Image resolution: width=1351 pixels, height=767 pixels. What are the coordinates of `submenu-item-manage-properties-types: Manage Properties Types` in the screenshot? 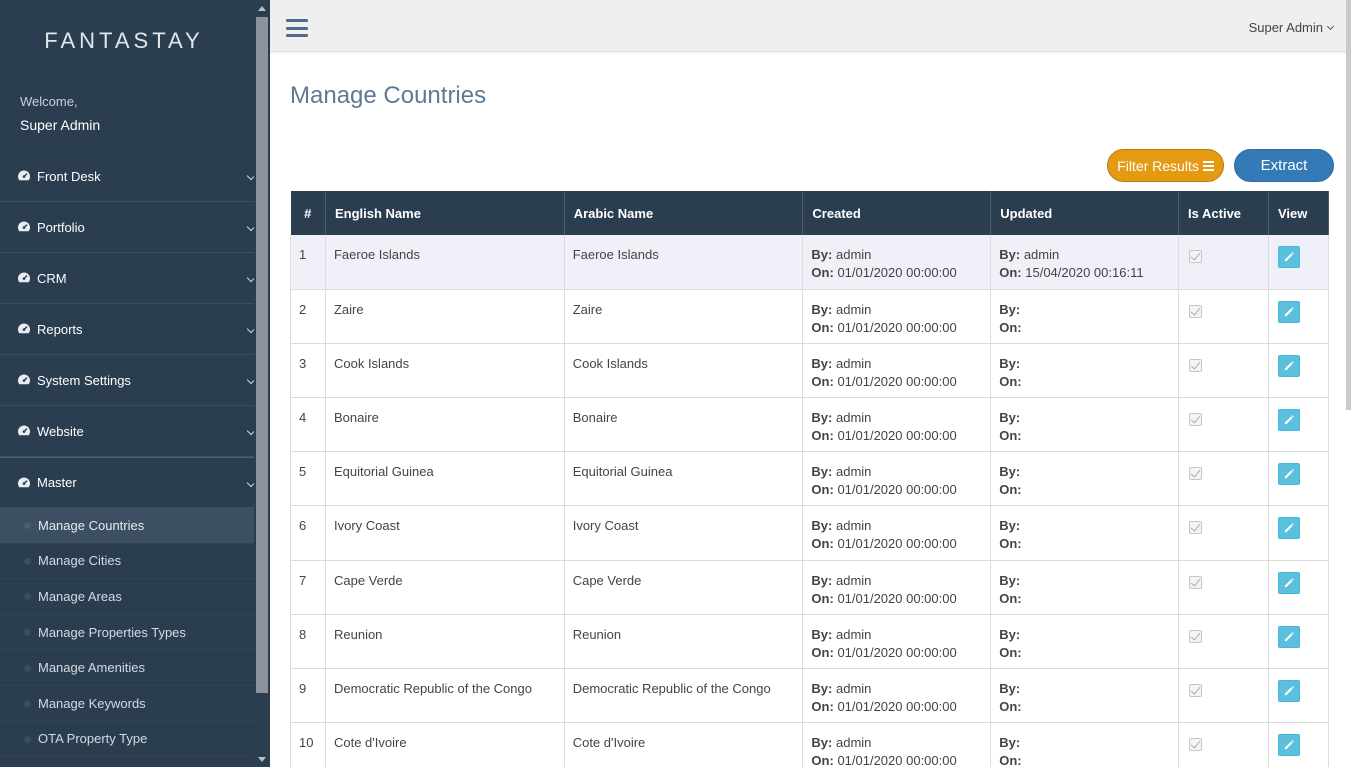 It's located at (127, 633).